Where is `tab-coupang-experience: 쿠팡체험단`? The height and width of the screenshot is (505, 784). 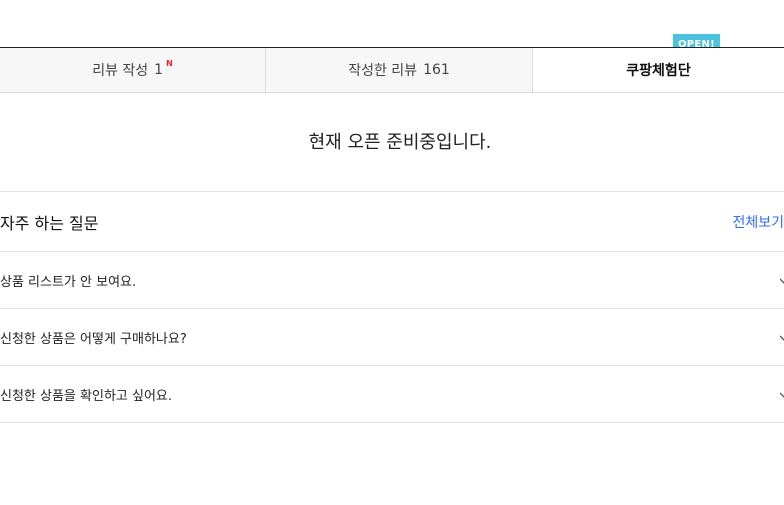
tab-coupang-experience: 쿠팡체험단 is located at coordinates (658, 70).